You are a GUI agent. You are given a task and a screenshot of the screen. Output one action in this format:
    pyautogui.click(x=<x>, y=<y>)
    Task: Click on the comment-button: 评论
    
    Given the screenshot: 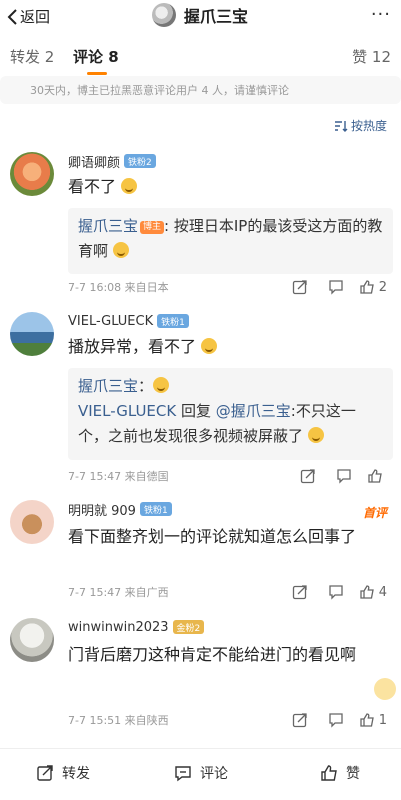 What is the action you would take?
    pyautogui.click(x=201, y=773)
    